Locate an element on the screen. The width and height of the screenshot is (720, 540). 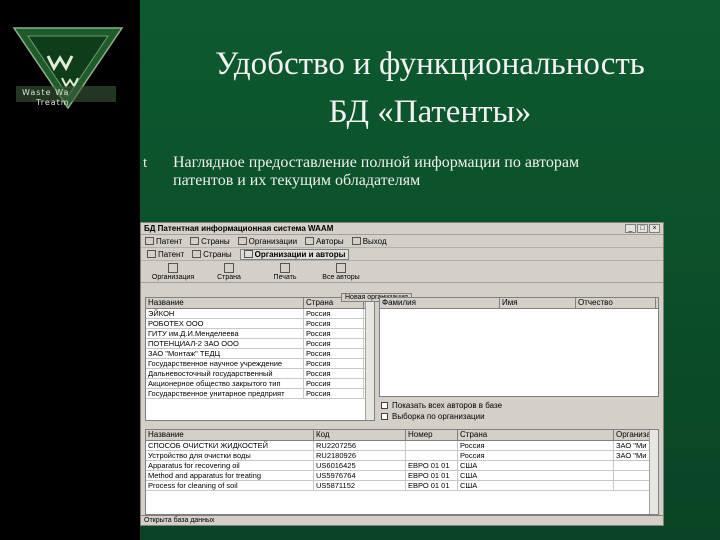
close-button: × is located at coordinates (654, 228).